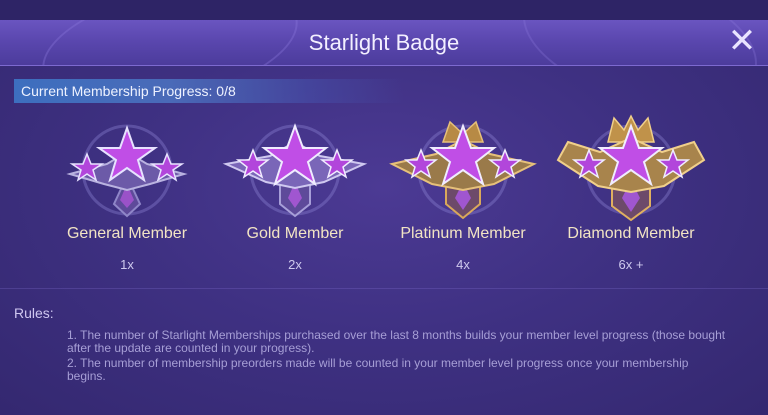 Image resolution: width=768 pixels, height=415 pixels. Describe the element at coordinates (631, 233) in the screenshot. I see `badge-name: Diamond Member` at that location.